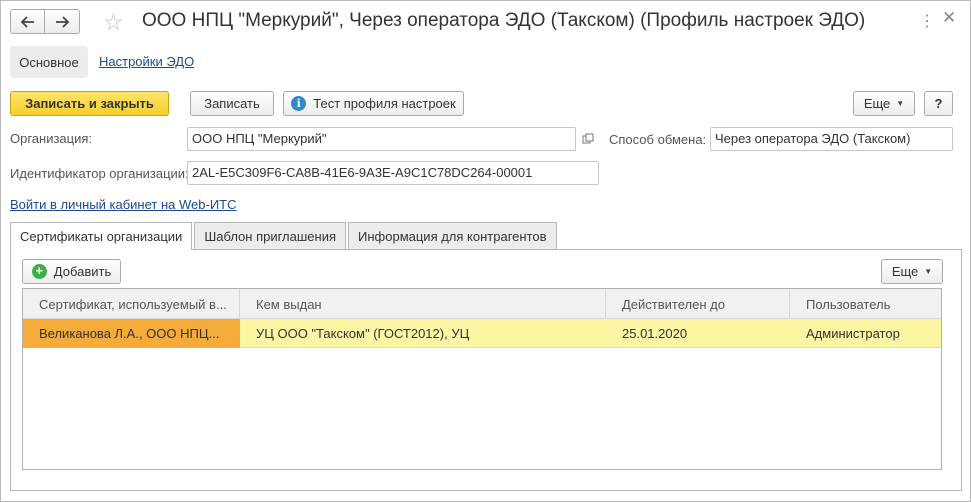 This screenshot has width=971, height=502. Describe the element at coordinates (381, 139) in the screenshot. I see `organization-field: ООО НПЦ "Меркурий"` at that location.